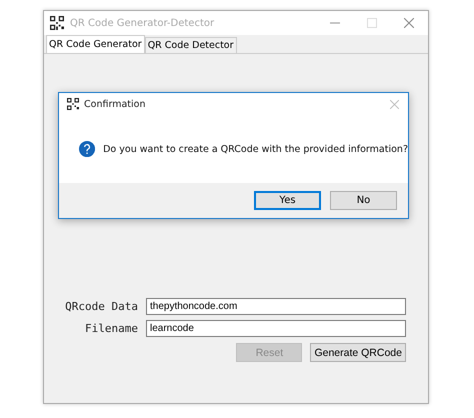 The height and width of the screenshot is (418, 474). What do you see at coordinates (287, 200) in the screenshot?
I see `dialog-button: Yes` at bounding box center [287, 200].